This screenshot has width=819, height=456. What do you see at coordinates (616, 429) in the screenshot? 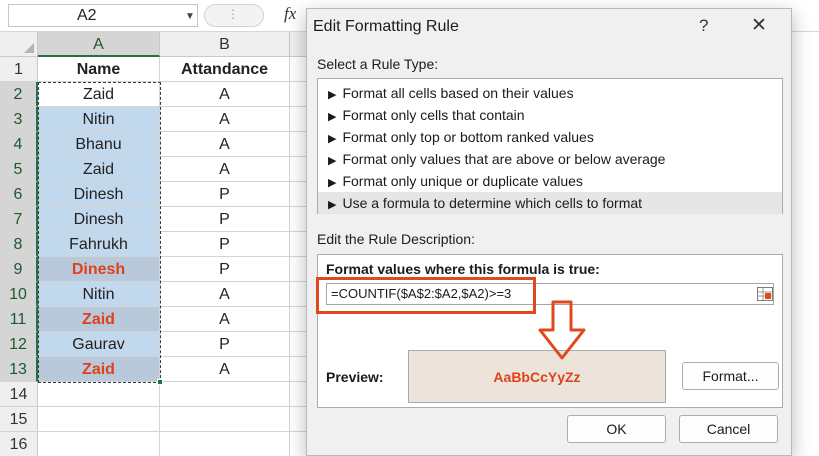
I see `ok-button: OK` at bounding box center [616, 429].